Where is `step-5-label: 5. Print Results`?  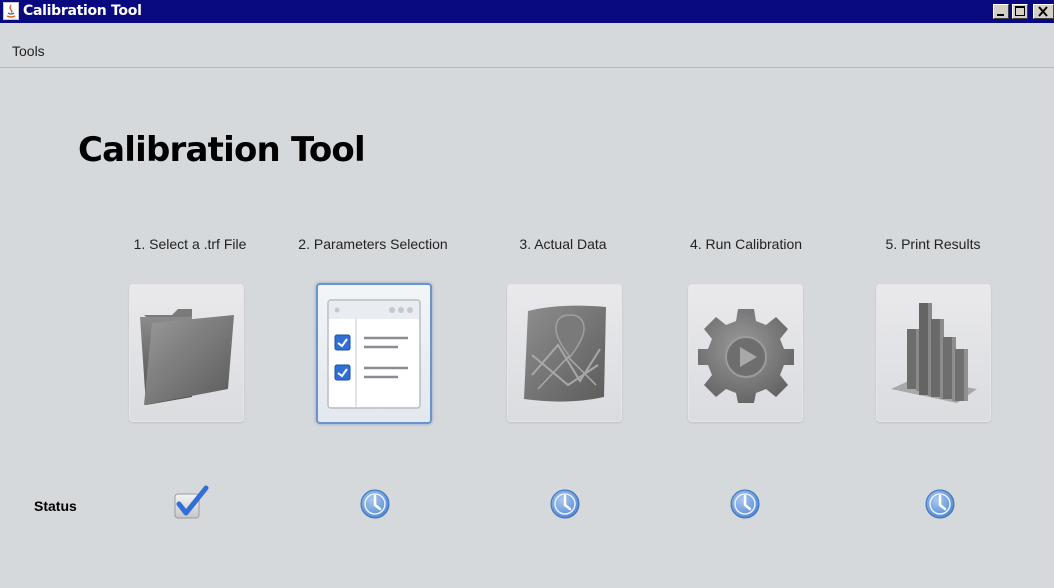
step-5-label: 5. Print Results is located at coordinates (933, 244).